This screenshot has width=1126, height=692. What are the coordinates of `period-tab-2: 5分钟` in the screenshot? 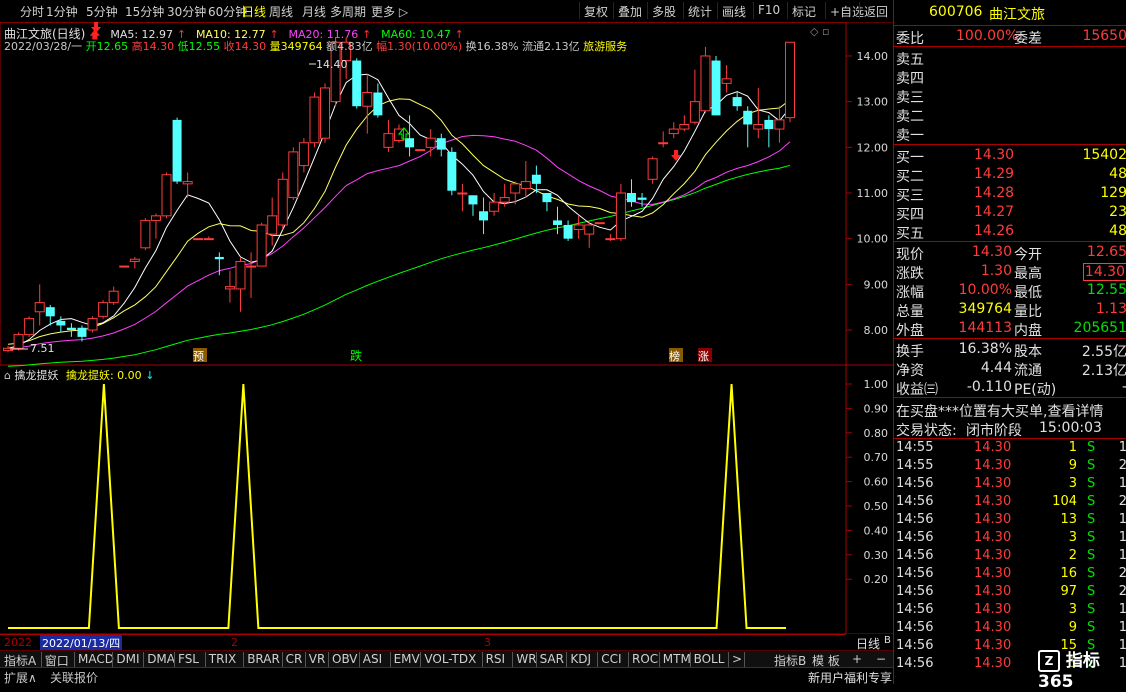 It's located at (102, 11).